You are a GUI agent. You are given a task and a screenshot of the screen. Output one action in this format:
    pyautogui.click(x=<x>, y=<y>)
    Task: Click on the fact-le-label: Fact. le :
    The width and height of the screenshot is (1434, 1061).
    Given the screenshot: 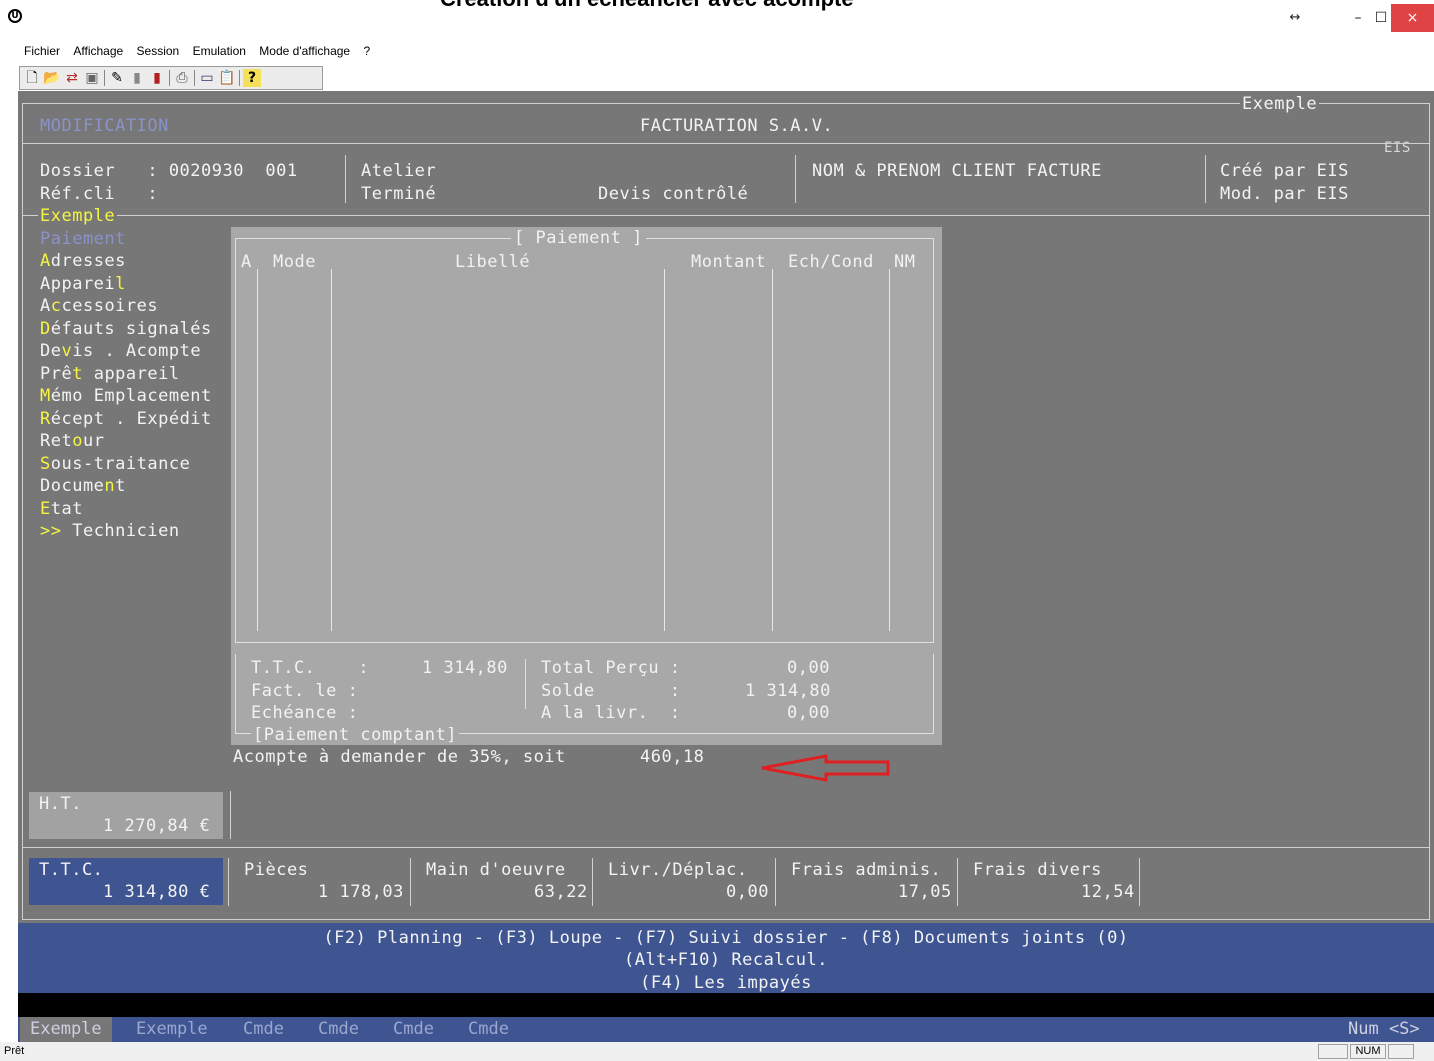 What is the action you would take?
    pyautogui.click(x=305, y=691)
    